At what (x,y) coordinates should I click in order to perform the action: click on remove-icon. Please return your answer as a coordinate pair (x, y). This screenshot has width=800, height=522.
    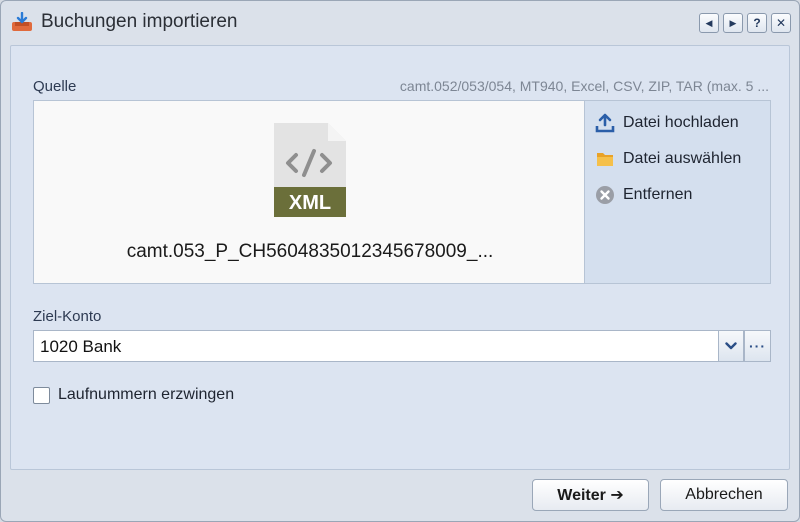
    Looking at the image, I should click on (605, 195).